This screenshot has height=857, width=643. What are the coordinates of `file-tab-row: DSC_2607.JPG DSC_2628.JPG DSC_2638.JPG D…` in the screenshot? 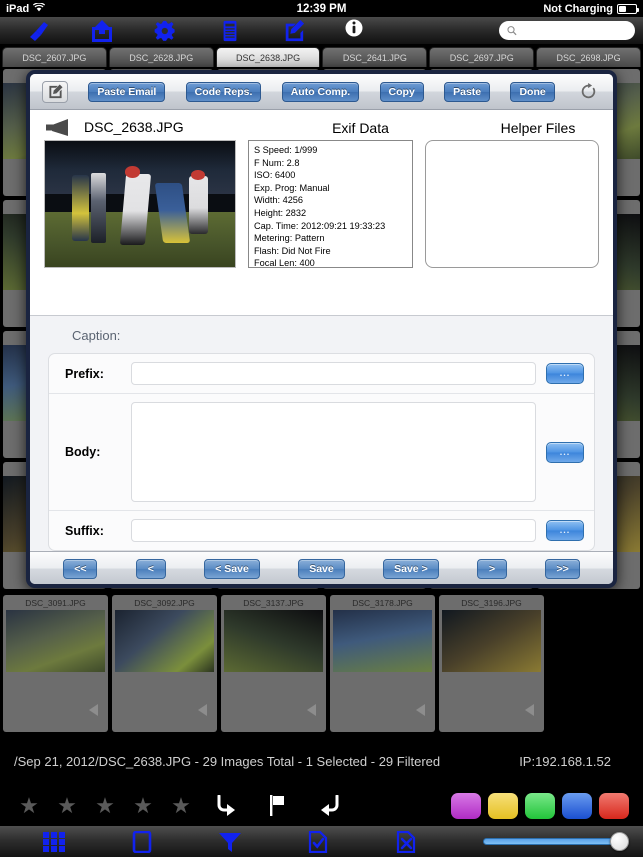 It's located at (321, 56).